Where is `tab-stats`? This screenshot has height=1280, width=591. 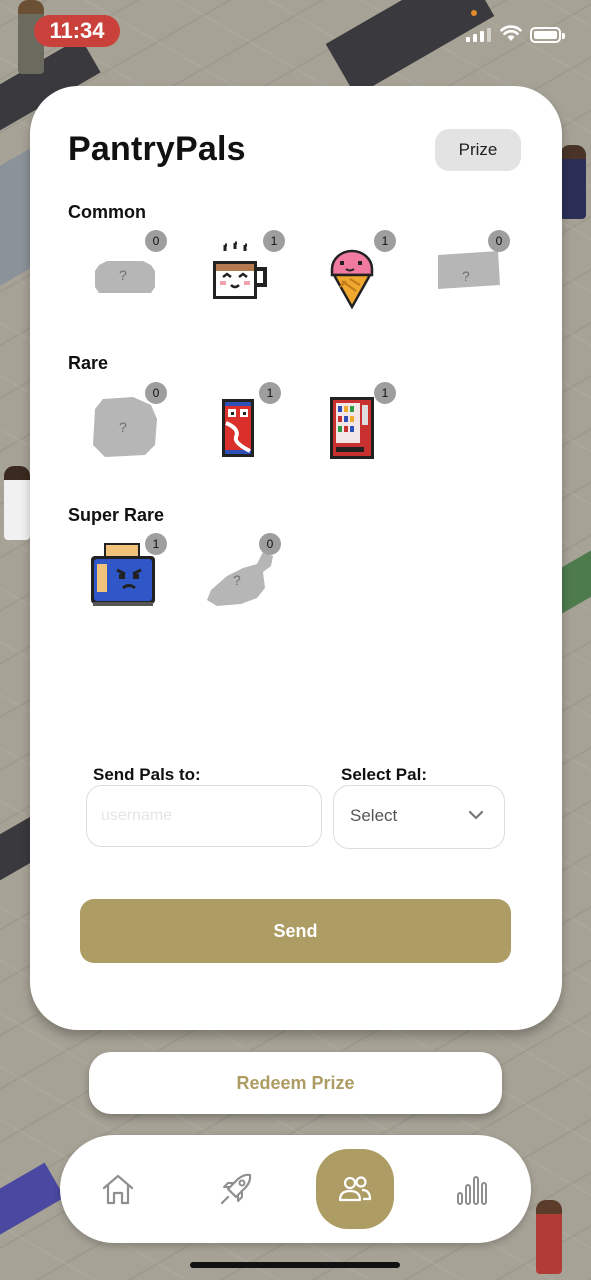
tab-stats is located at coordinates (472, 1189).